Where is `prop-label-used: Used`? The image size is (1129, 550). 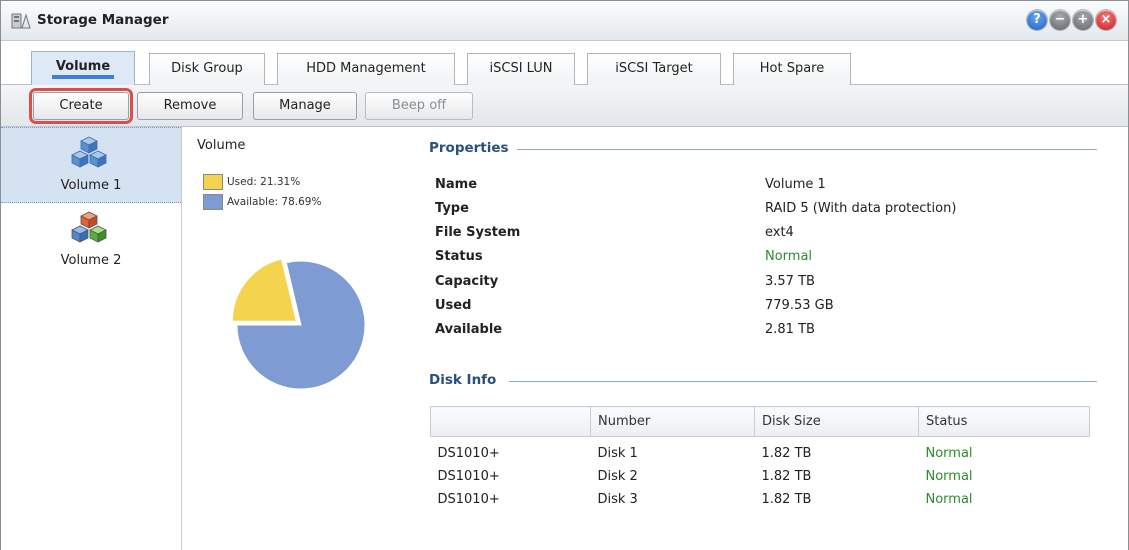
prop-label-used: Used is located at coordinates (453, 305).